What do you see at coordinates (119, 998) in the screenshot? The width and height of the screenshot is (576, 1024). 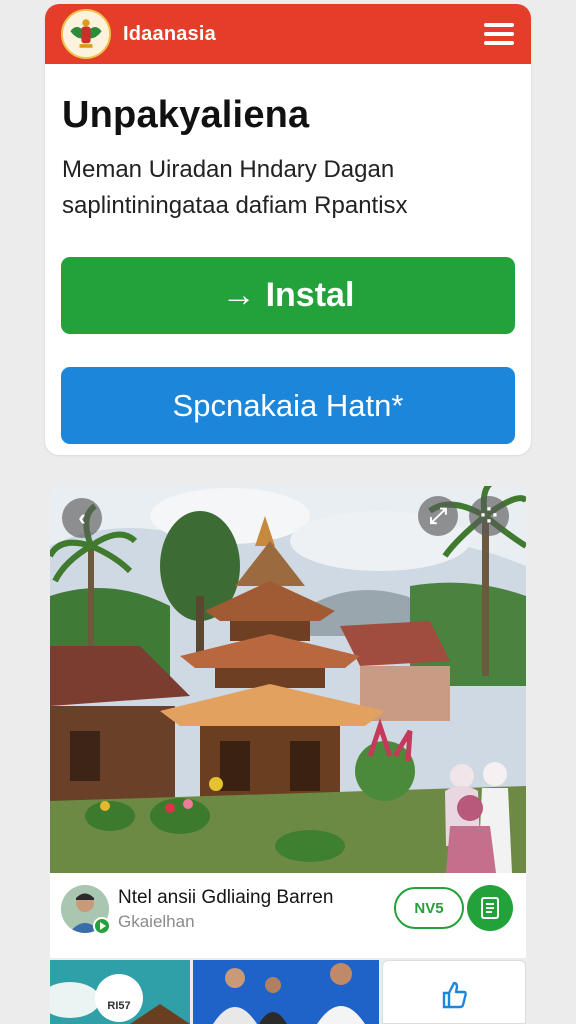 I see `thumbnail-badge: RI57` at bounding box center [119, 998].